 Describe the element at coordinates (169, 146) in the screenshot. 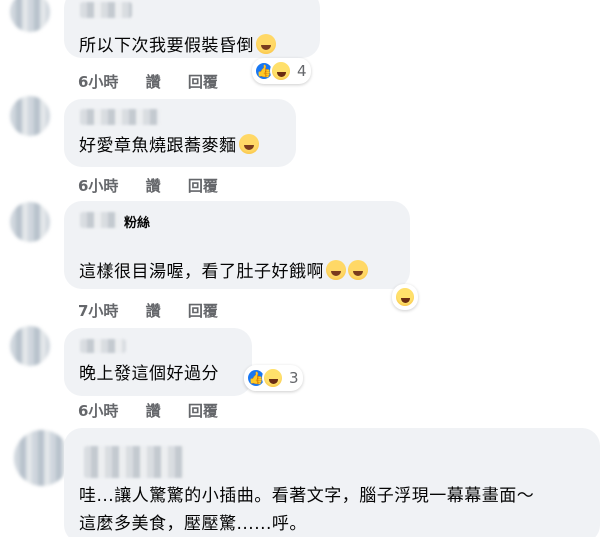

I see `comment-text: 好愛章魚燒跟蕎麥麵` at that location.